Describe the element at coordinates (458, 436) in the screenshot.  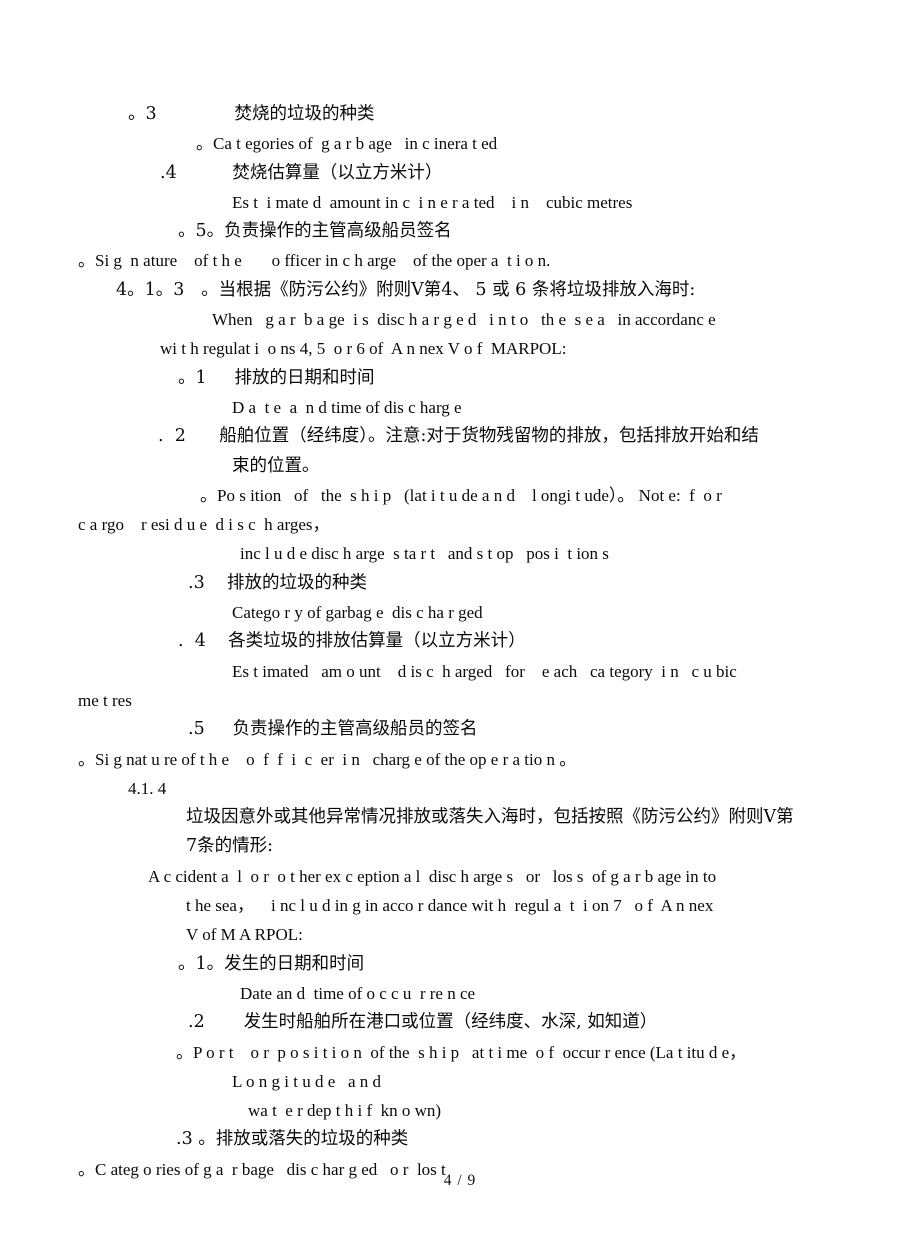
I see `document-line: . 2 船舶位置（经纬度）。注意:对于货物残留物的排放，包括排放开始和结` at that location.